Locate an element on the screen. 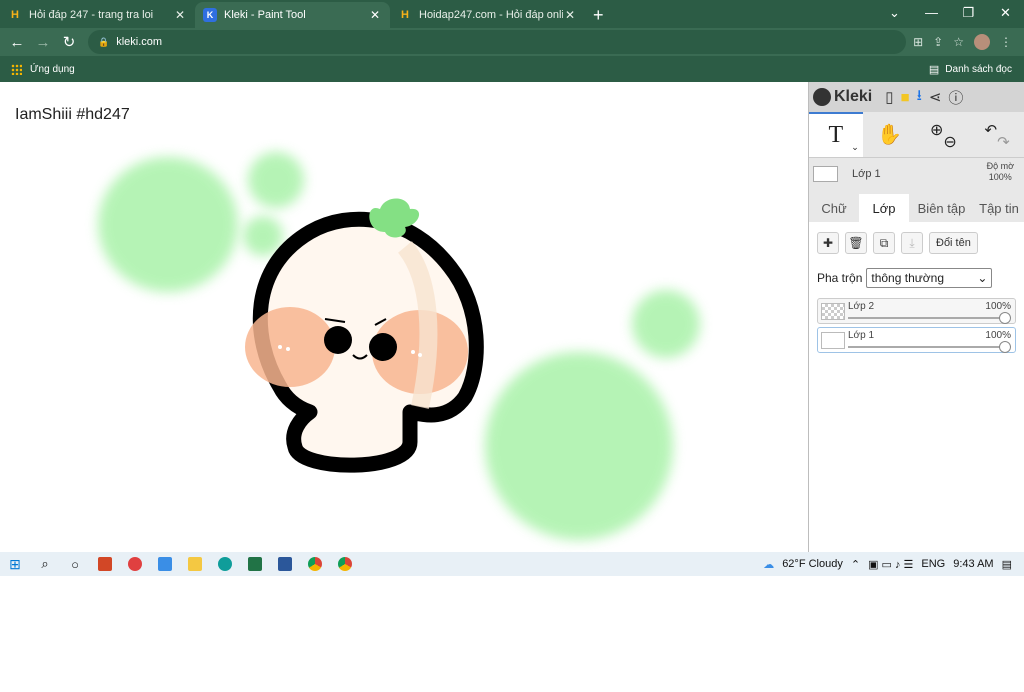 The width and height of the screenshot is (1024, 692). hand-tool-button: ✋ is located at coordinates (890, 134).